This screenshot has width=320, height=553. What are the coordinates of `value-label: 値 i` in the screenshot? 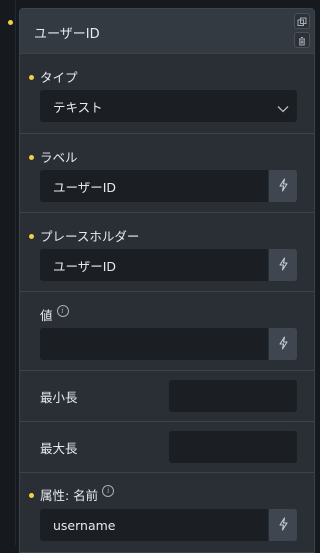 It's located at (54, 314).